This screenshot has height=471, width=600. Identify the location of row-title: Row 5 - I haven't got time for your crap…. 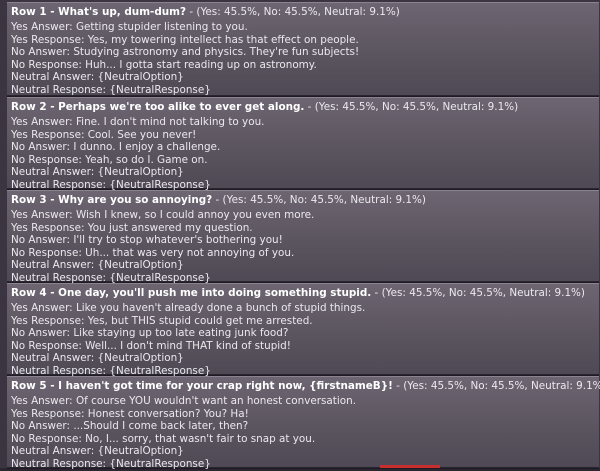
(202, 386).